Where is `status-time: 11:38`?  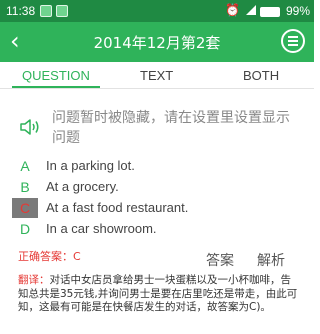 status-time: 11:38 is located at coordinates (21, 11).